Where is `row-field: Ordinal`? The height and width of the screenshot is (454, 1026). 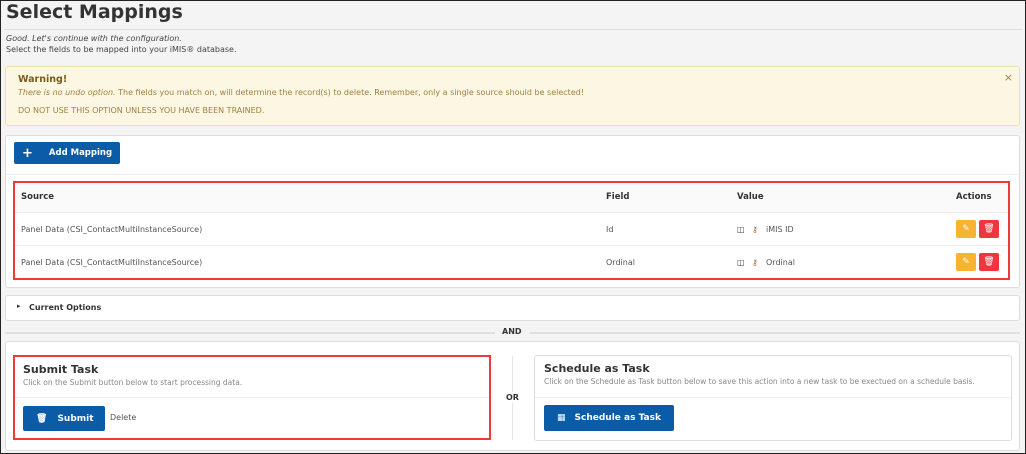
row-field: Ordinal is located at coordinates (620, 262).